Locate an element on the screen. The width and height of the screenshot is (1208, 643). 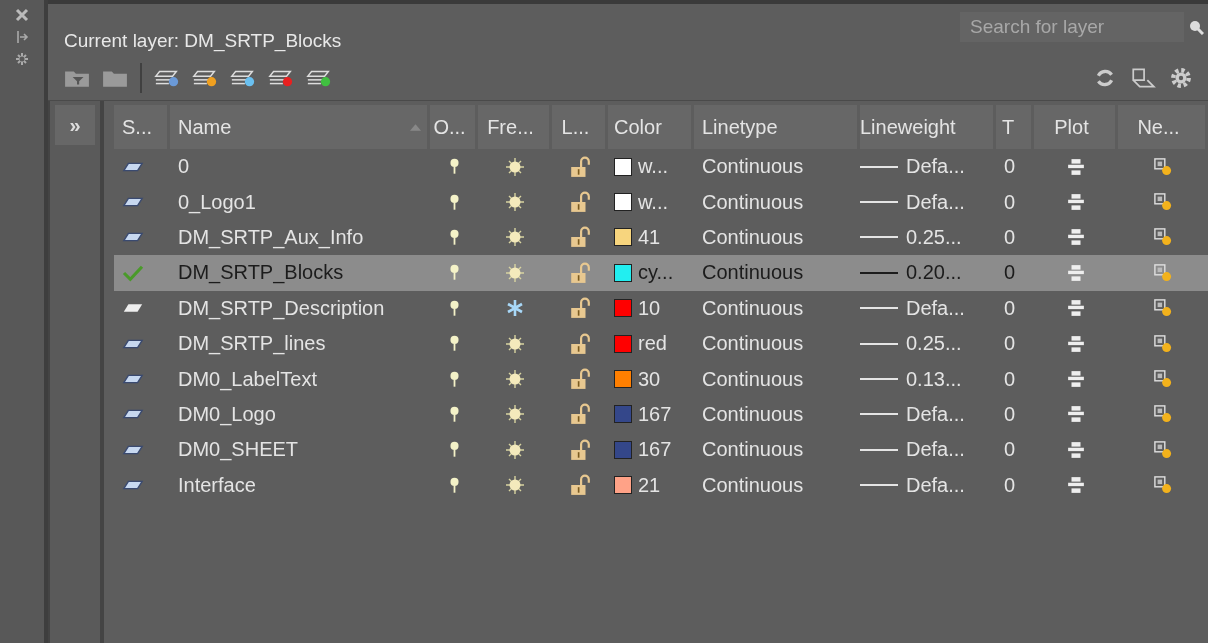
layer-name: DM0_SHEET is located at coordinates (238, 450).